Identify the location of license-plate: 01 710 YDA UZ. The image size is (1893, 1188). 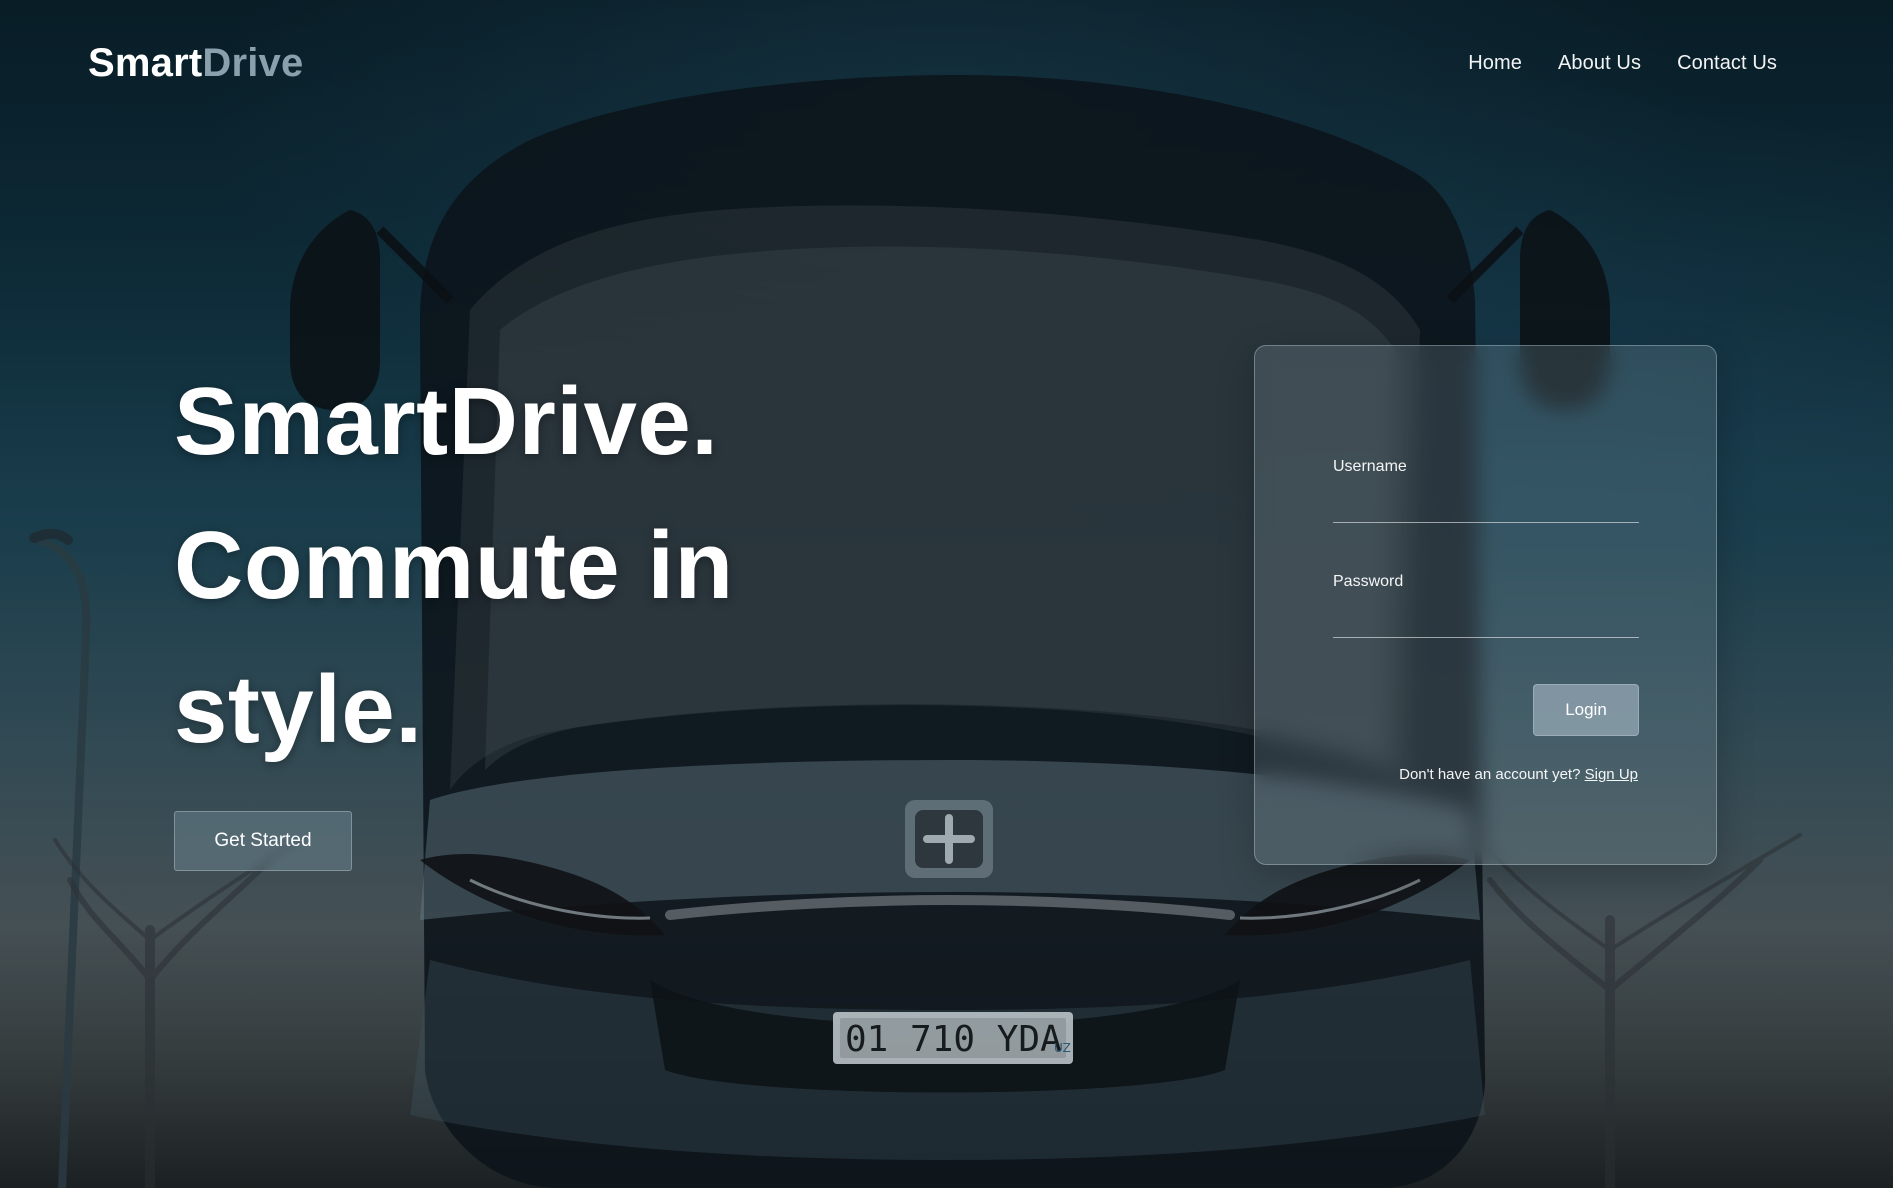
(953, 1038).